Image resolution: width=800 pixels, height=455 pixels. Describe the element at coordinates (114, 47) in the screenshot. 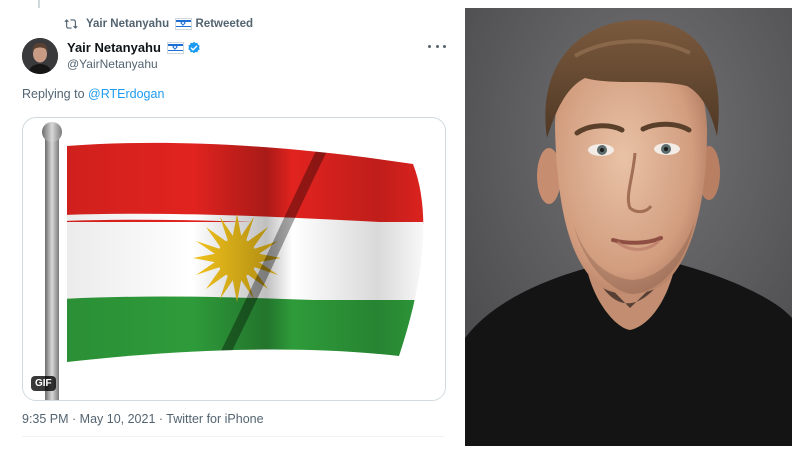

I see `author-name: Yair Netanyahu` at that location.